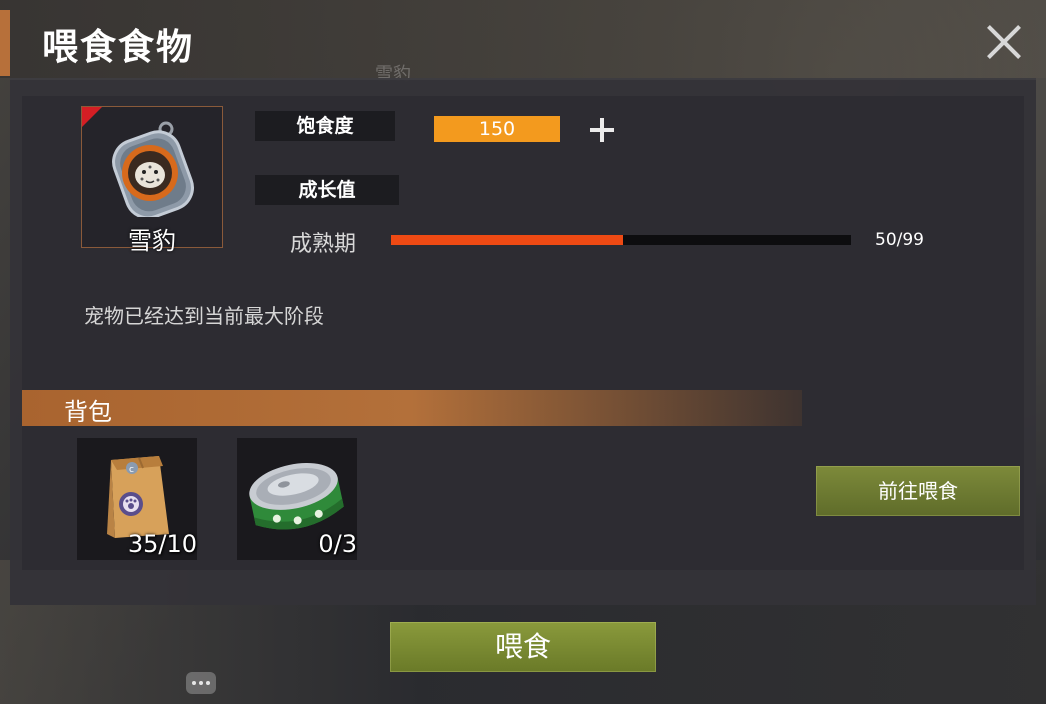 The height and width of the screenshot is (704, 1046). I want to click on close-button, so click(1004, 42).